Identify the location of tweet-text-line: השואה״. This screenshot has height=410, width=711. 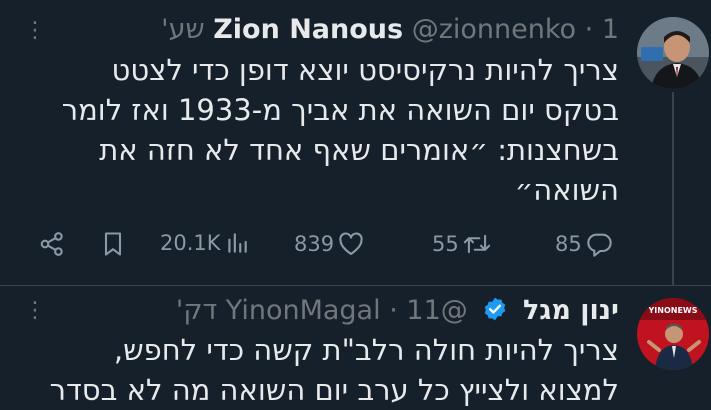
(566, 190).